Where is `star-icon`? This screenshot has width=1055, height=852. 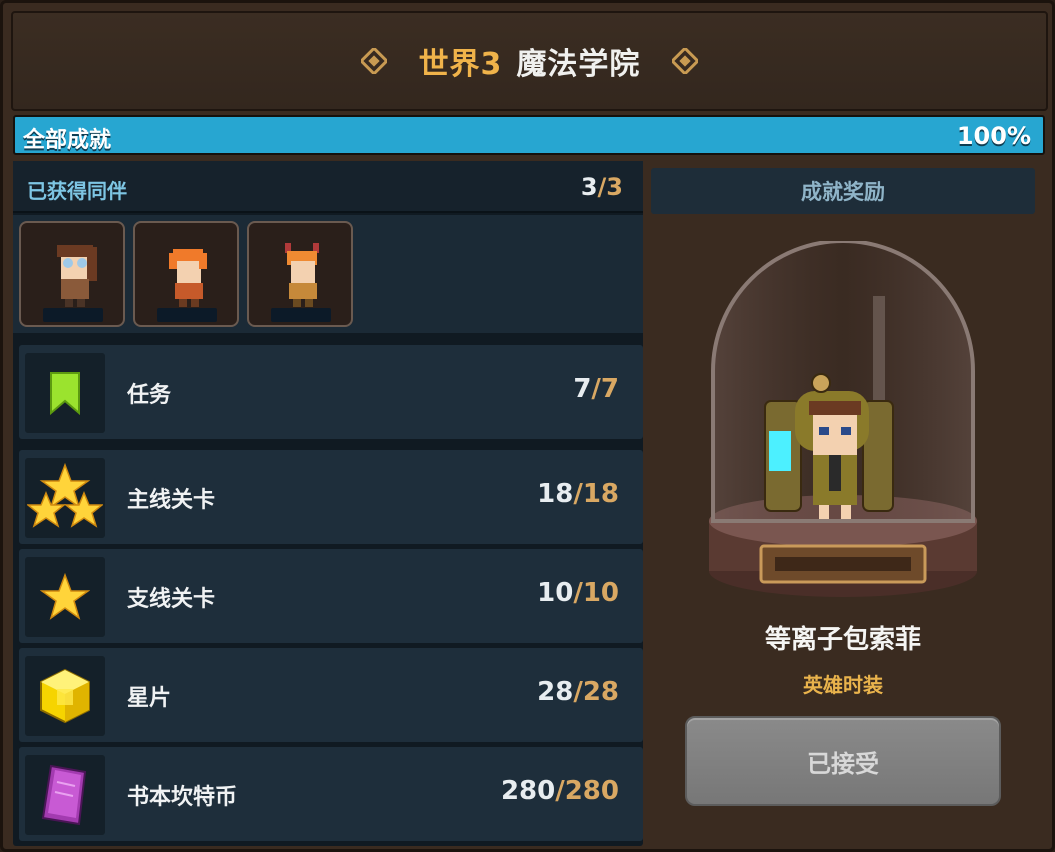 star-icon is located at coordinates (65, 596).